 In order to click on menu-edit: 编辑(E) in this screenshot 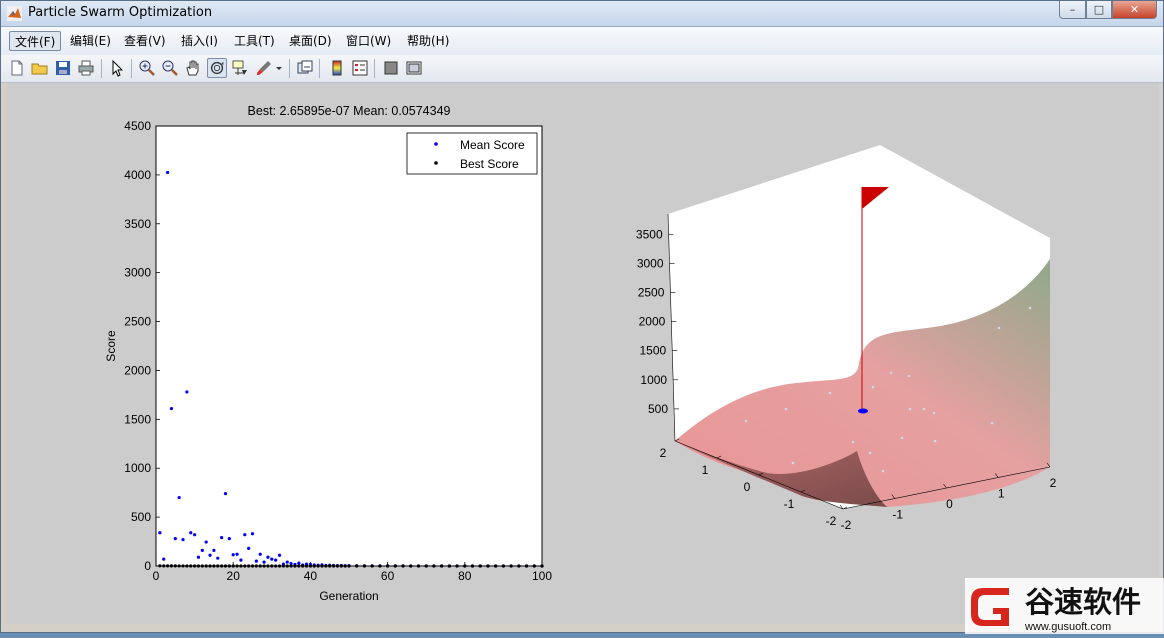, I will do `click(90, 41)`.